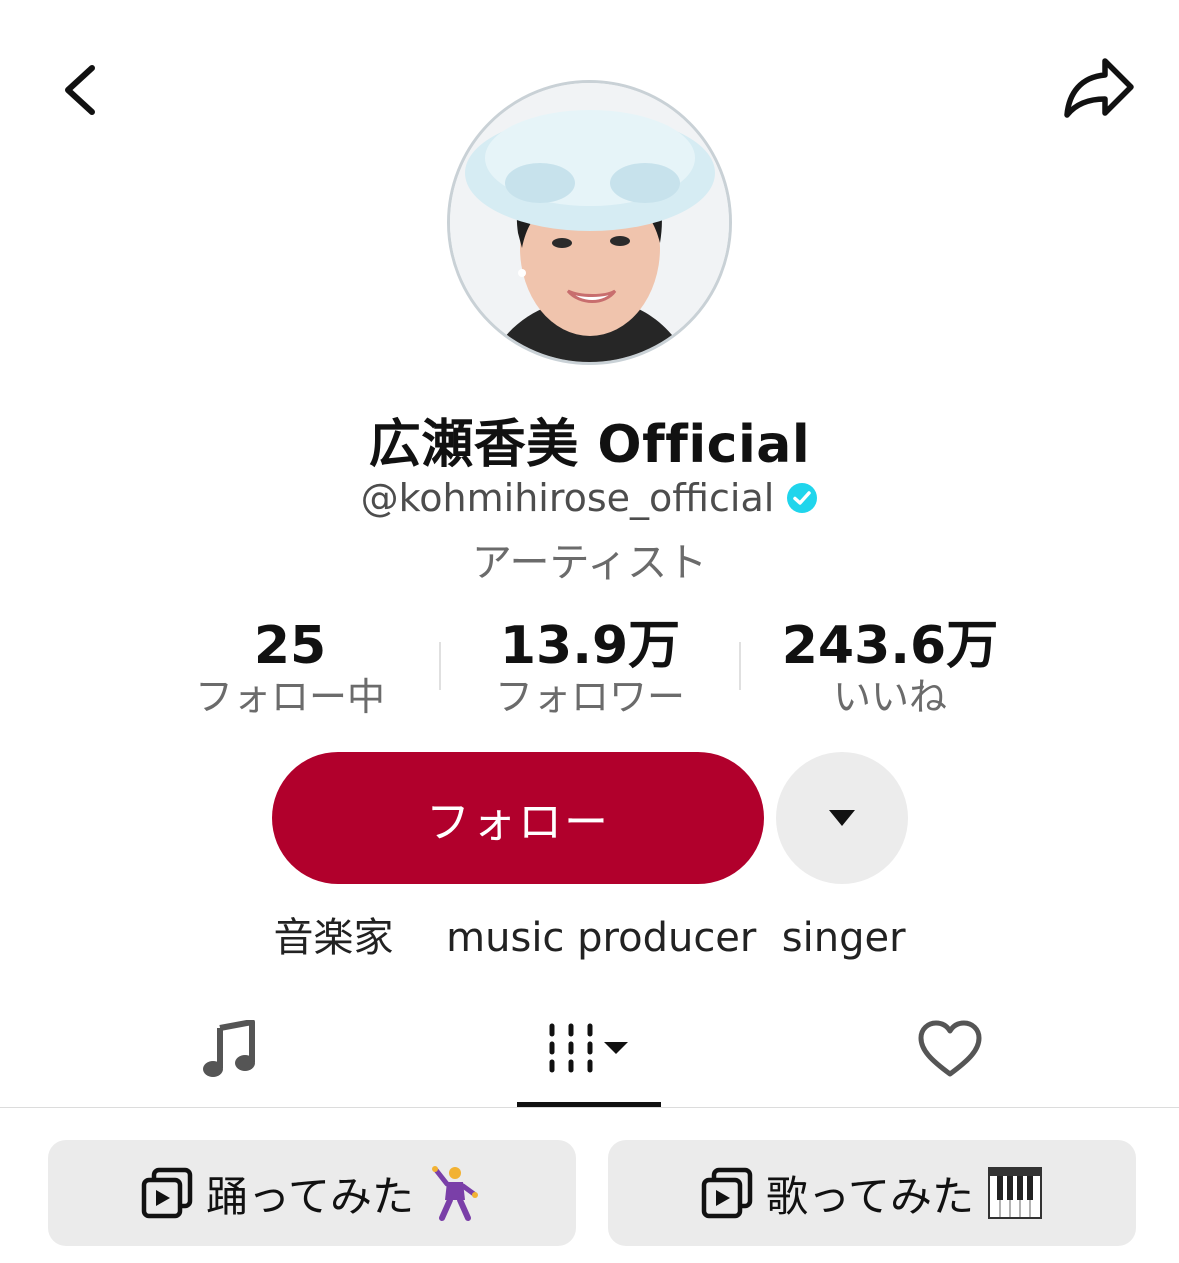  I want to click on likes-label: いいね, so click(889, 697).